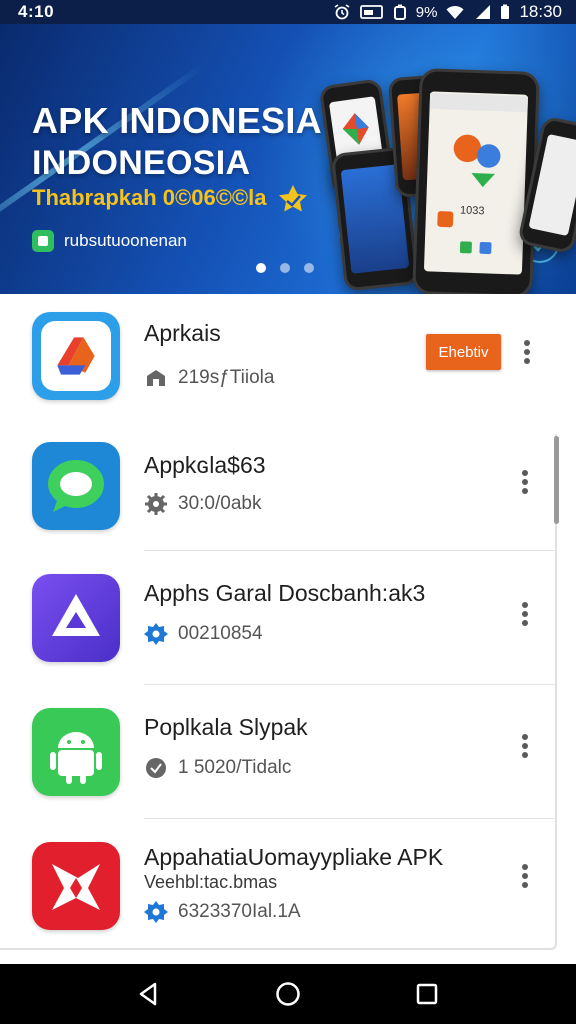 This screenshot has height=1024, width=576. I want to click on app-meta-text: 30:0/0abk, so click(220, 503).